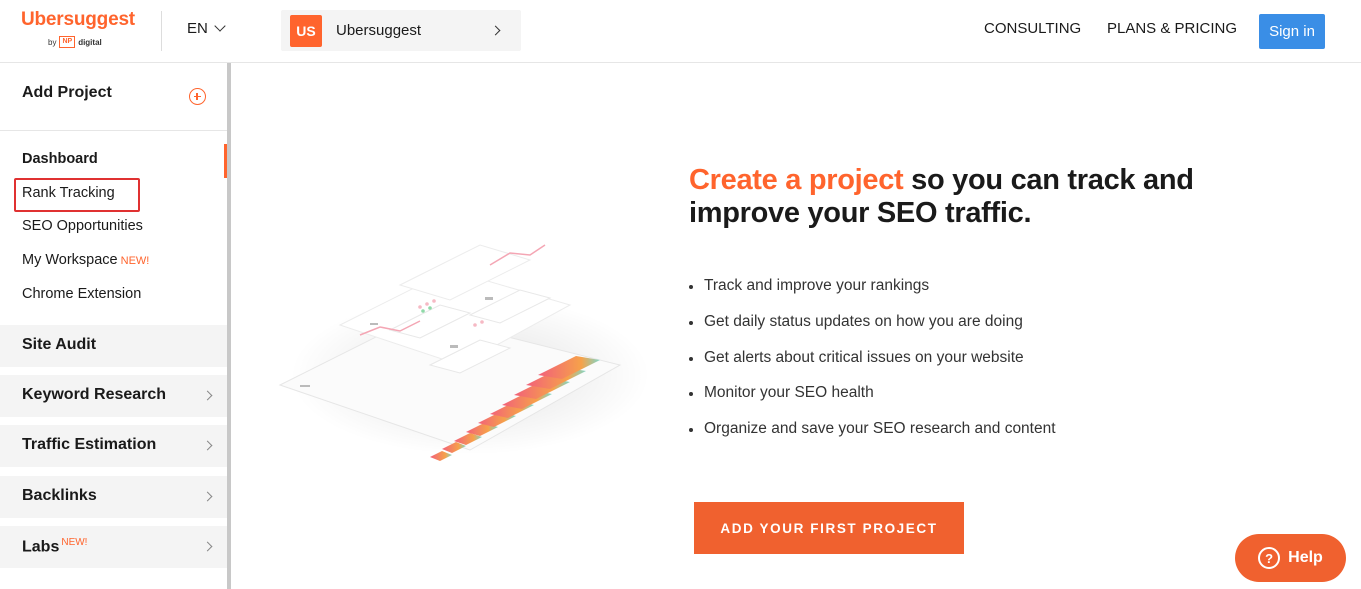 This screenshot has width=1361, height=589. Describe the element at coordinates (67, 42) in the screenshot. I see `np-logo-box: NP` at that location.